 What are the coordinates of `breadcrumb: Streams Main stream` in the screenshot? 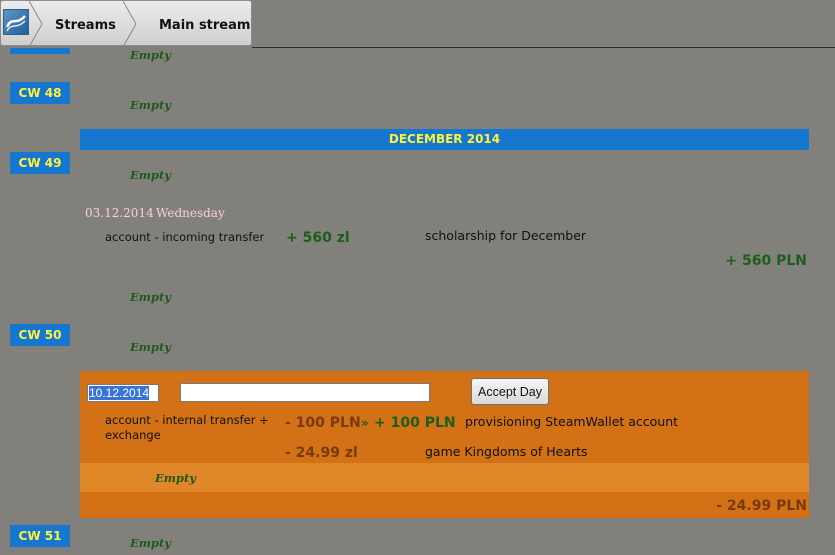 It's located at (126, 23).